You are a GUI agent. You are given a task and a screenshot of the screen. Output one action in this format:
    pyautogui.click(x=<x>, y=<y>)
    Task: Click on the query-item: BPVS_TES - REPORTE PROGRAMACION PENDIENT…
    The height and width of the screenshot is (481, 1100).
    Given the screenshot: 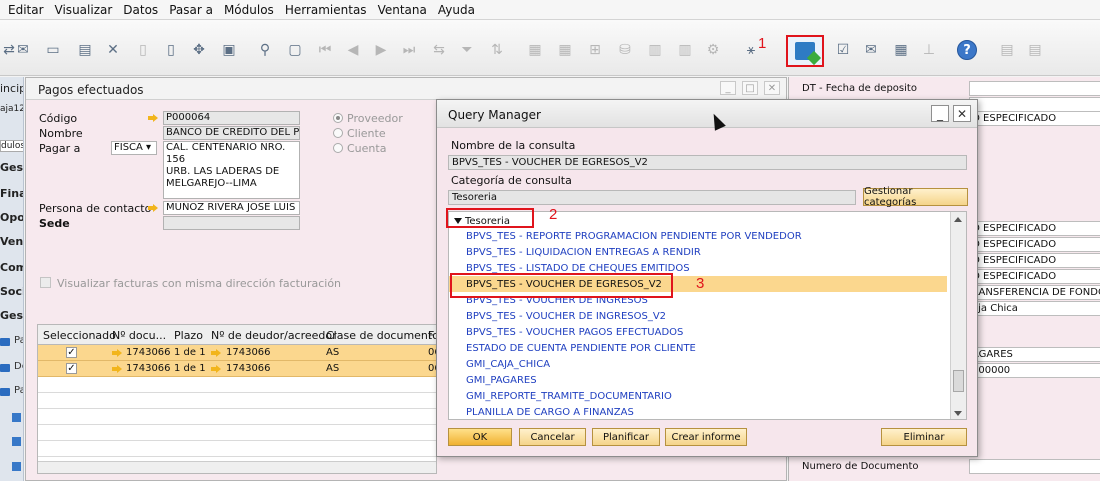 What is the action you would take?
    pyautogui.click(x=634, y=236)
    